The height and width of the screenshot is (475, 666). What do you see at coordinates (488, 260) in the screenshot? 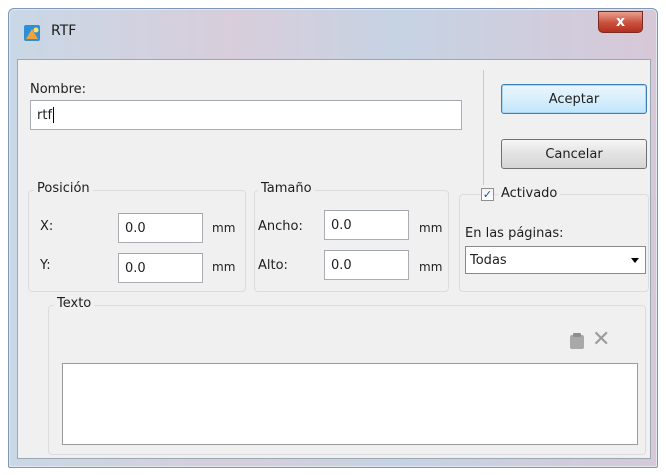
I see `paginas-selected: Todas` at bounding box center [488, 260].